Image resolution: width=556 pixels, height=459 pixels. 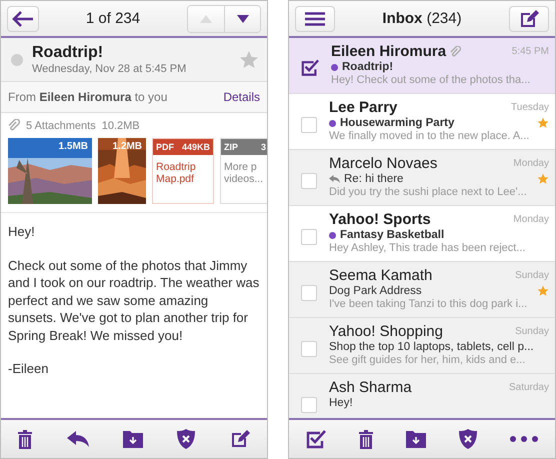 I want to click on file-name: Roadtrip Map.pdf, so click(x=176, y=173).